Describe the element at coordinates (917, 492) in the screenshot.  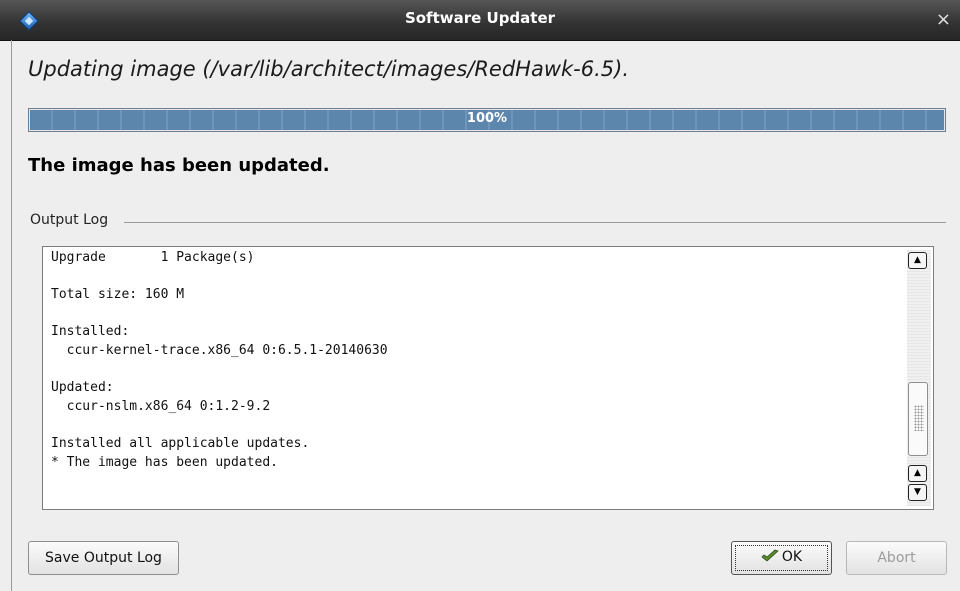
I see `scroll-down-arrow-icon: ▼` at that location.